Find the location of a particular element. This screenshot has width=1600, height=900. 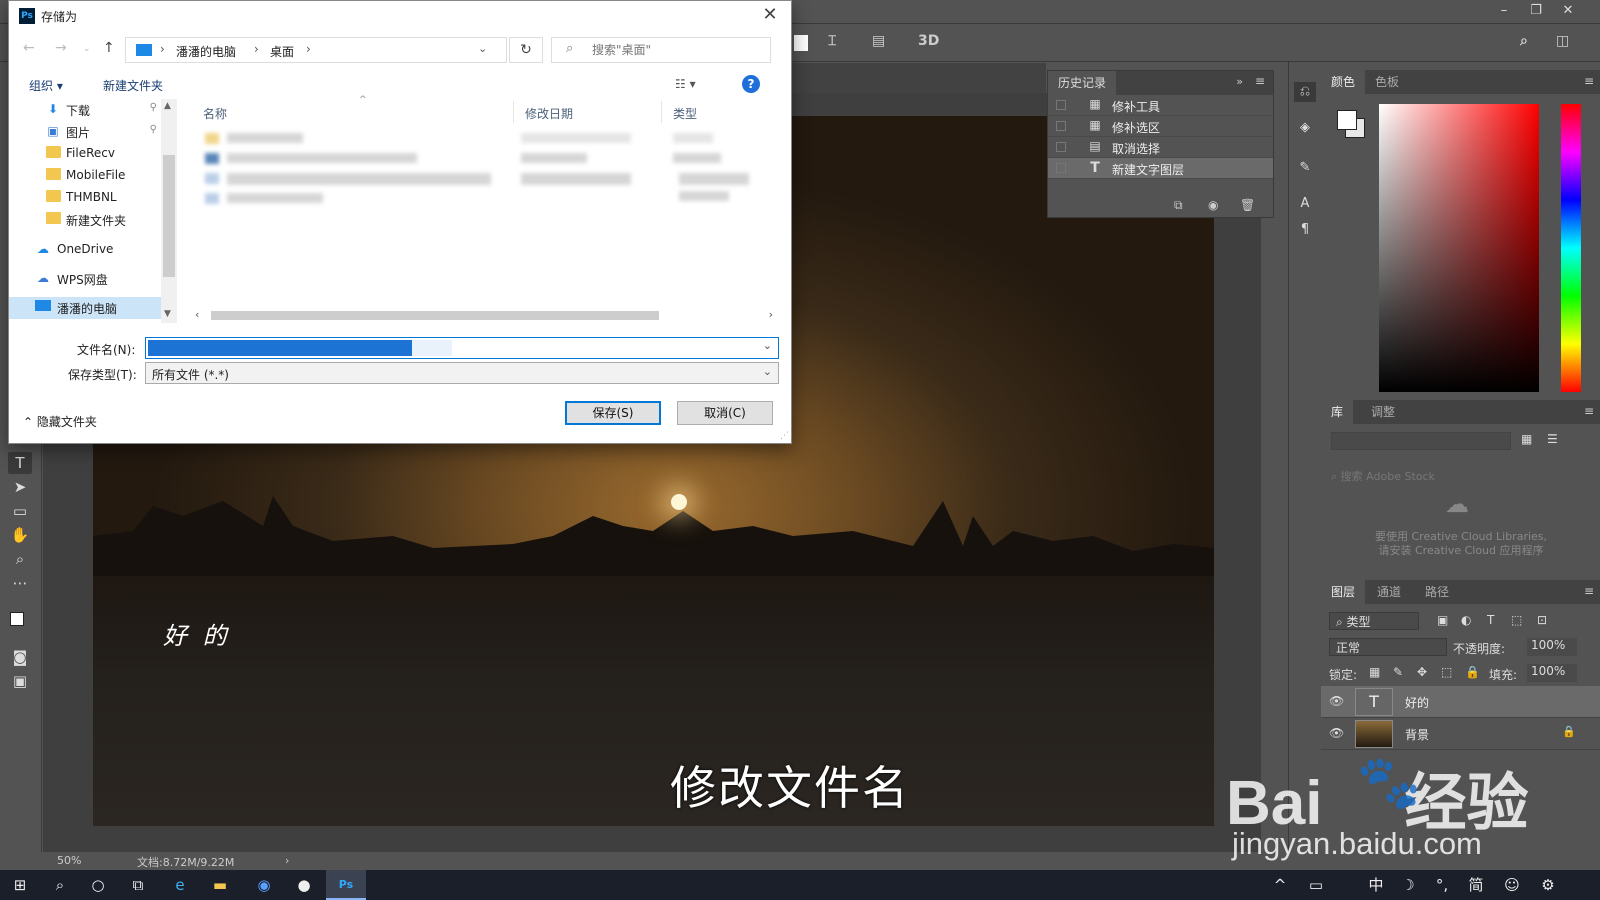

close-icon: ✕ is located at coordinates (770, 14).